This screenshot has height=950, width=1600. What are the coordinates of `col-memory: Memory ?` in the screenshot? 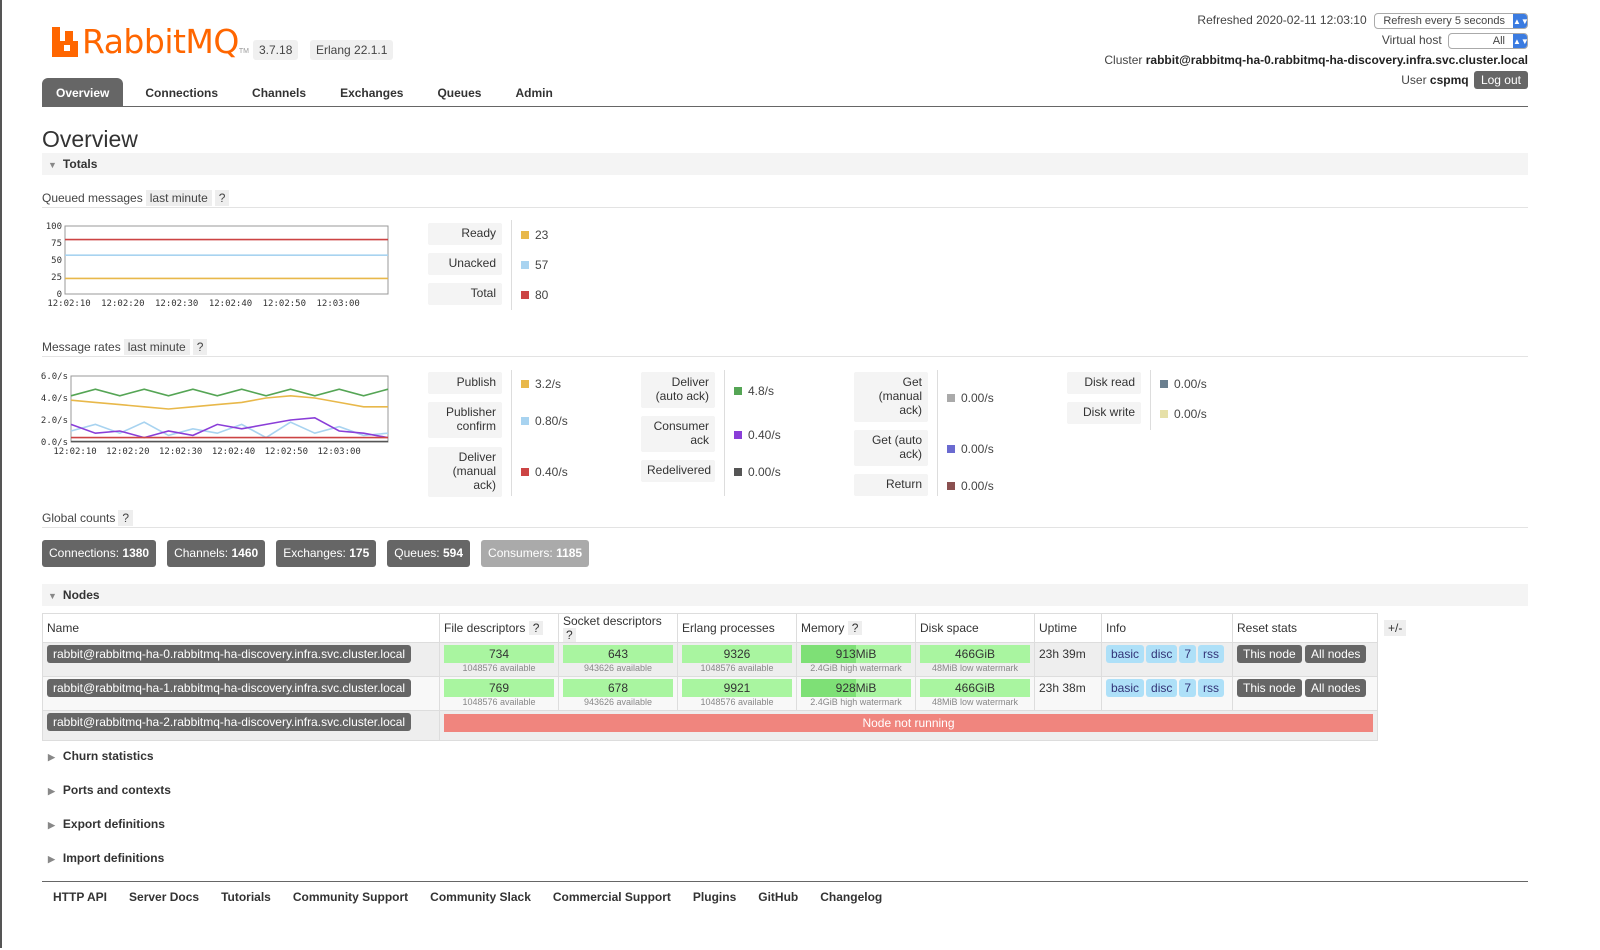 It's located at (856, 628).